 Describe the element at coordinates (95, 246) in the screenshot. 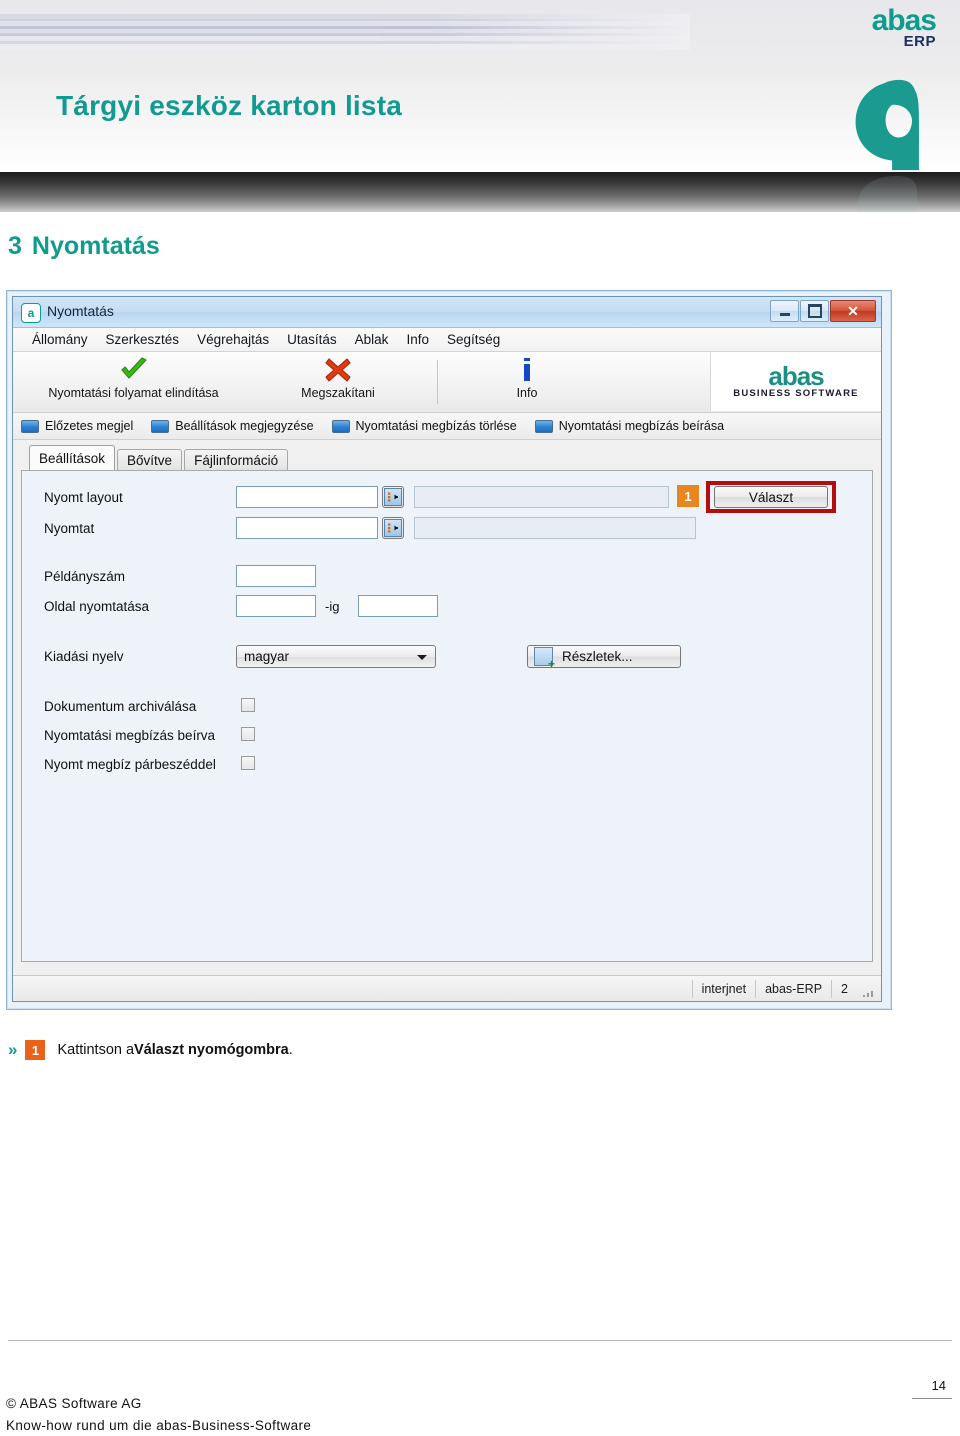

I see `section-title: Nyomtatás` at that location.